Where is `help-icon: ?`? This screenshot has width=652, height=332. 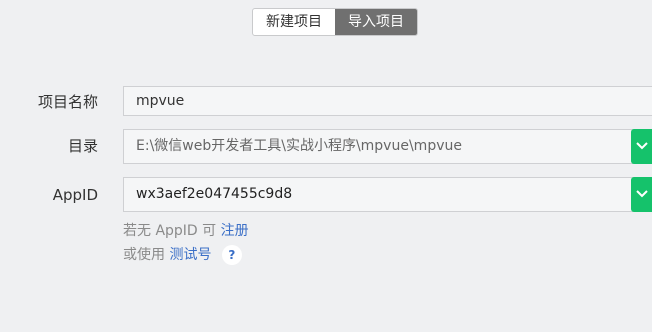 help-icon: ? is located at coordinates (231, 255).